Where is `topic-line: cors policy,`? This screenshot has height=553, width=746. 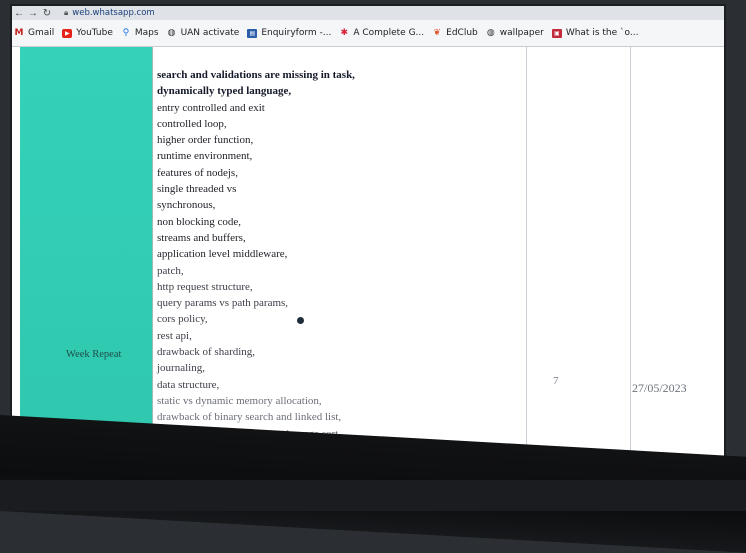
topic-line: cors policy, is located at coordinates (182, 319).